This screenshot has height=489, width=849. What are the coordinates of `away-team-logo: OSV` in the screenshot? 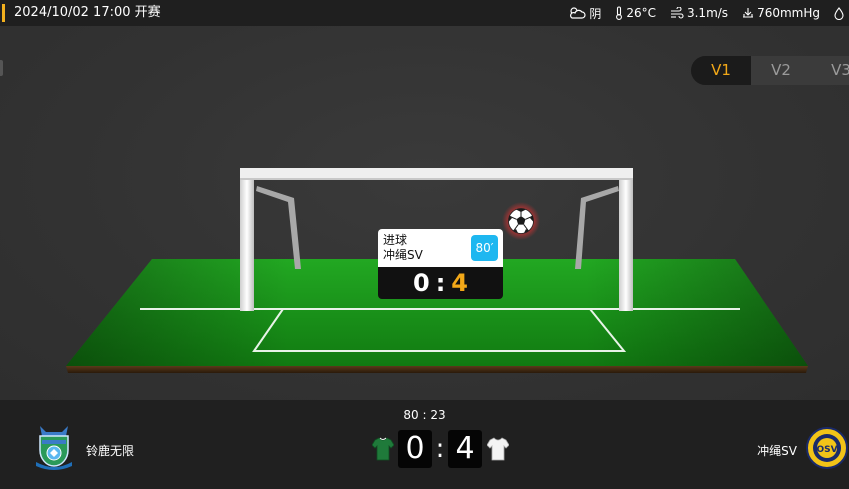 It's located at (827, 448).